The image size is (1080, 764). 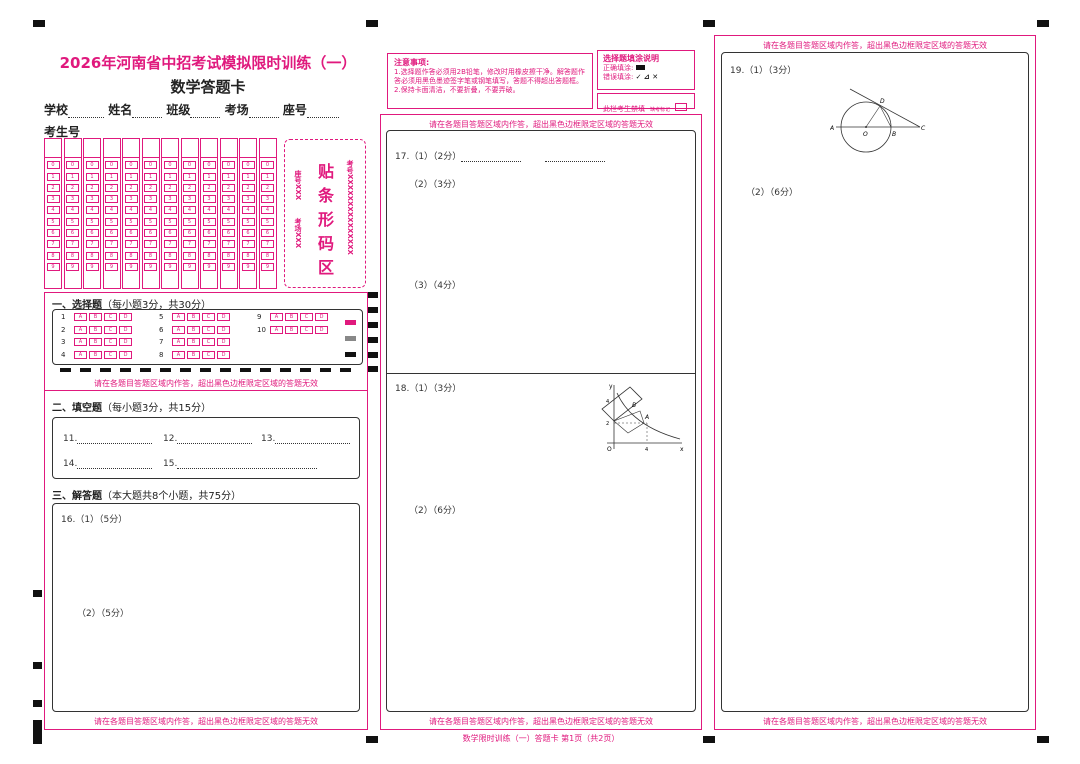 I want to click on fill-item-13: 13., so click(x=306, y=439).